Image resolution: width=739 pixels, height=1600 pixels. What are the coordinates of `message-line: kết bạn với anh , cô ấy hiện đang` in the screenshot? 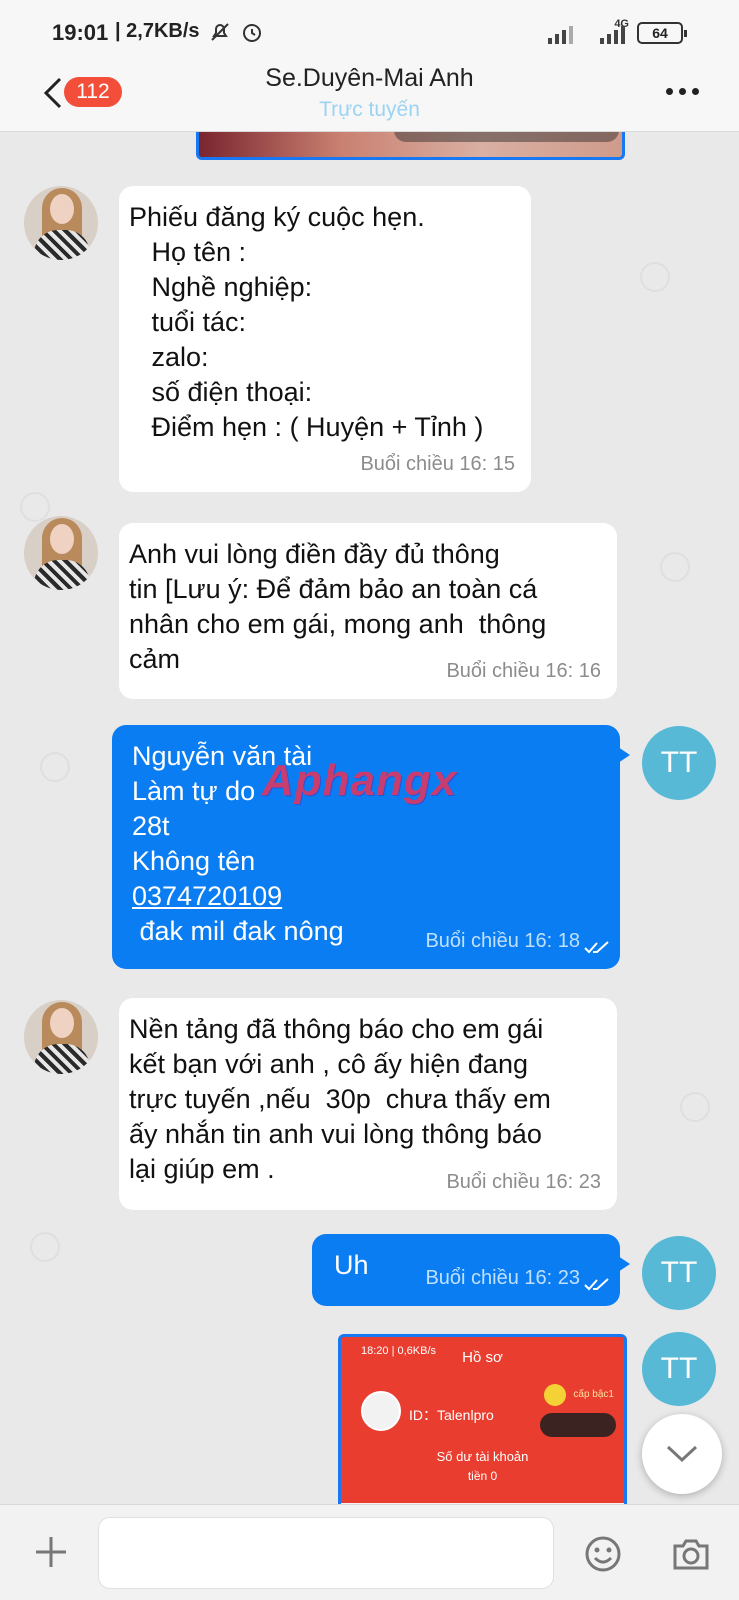 It's located at (328, 1064).